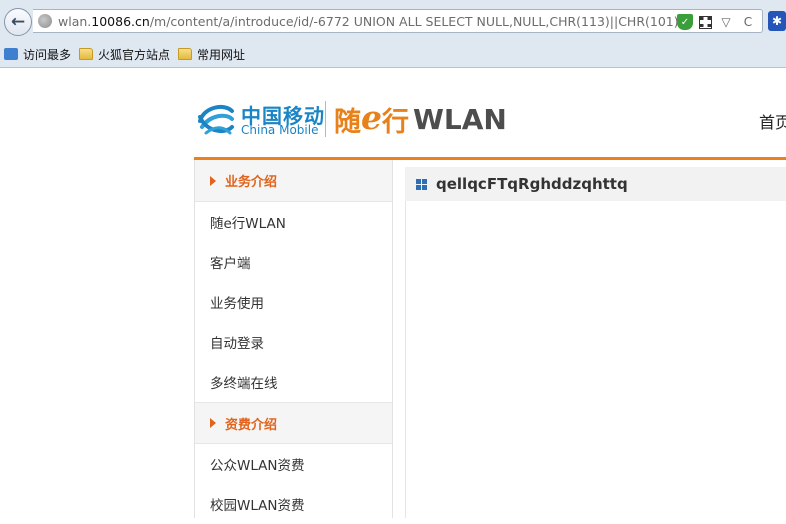 The image size is (786, 524). I want to click on chevron-down-icon: ▽, so click(726, 22).